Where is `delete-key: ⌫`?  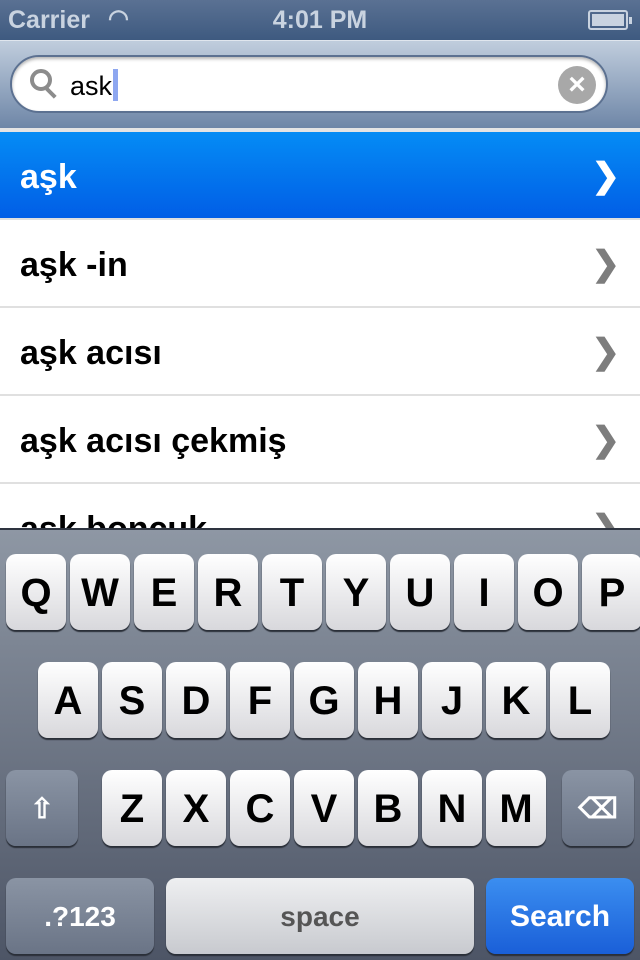 delete-key: ⌫ is located at coordinates (598, 808).